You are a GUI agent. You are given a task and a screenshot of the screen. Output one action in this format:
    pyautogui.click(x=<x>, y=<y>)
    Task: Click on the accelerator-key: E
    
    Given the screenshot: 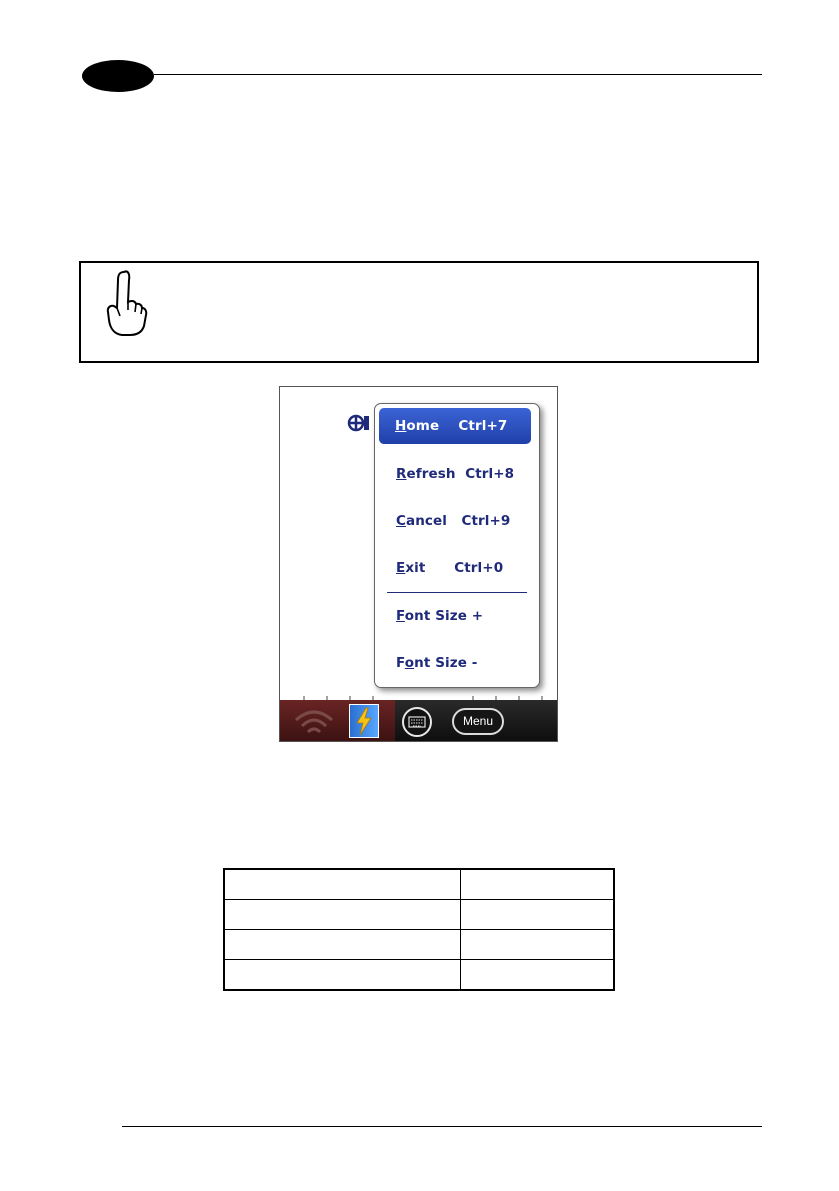 What is the action you would take?
    pyautogui.click(x=401, y=568)
    